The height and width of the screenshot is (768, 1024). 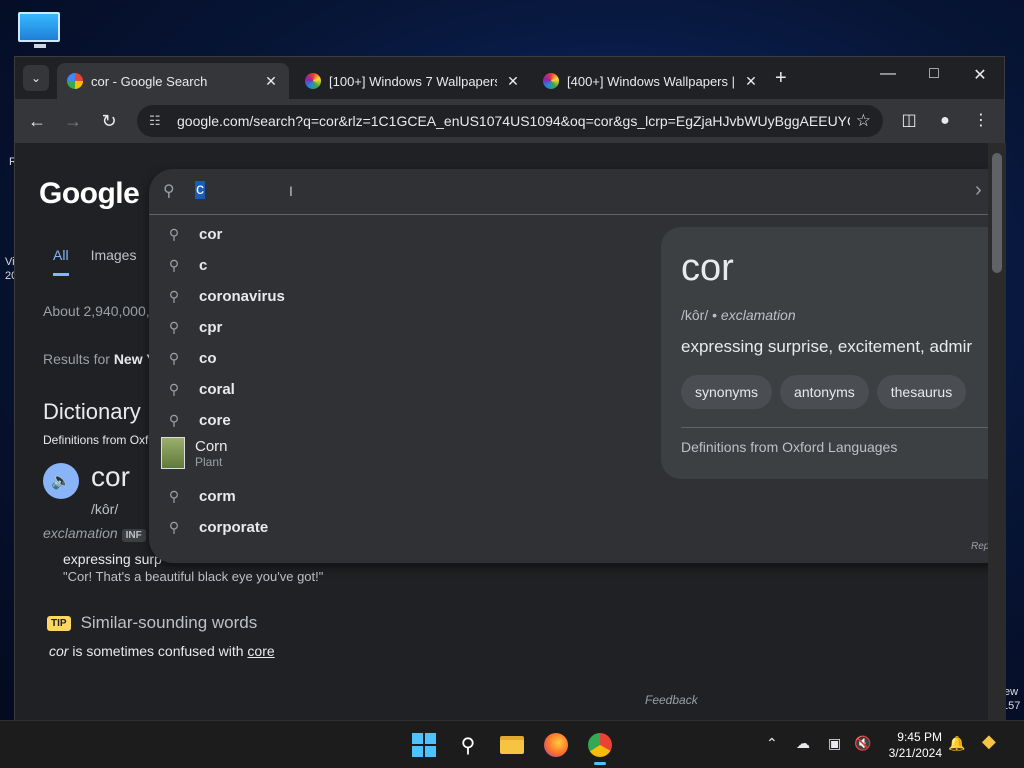 What do you see at coordinates (834, 743) in the screenshot?
I see `display-icon: ▣` at bounding box center [834, 743].